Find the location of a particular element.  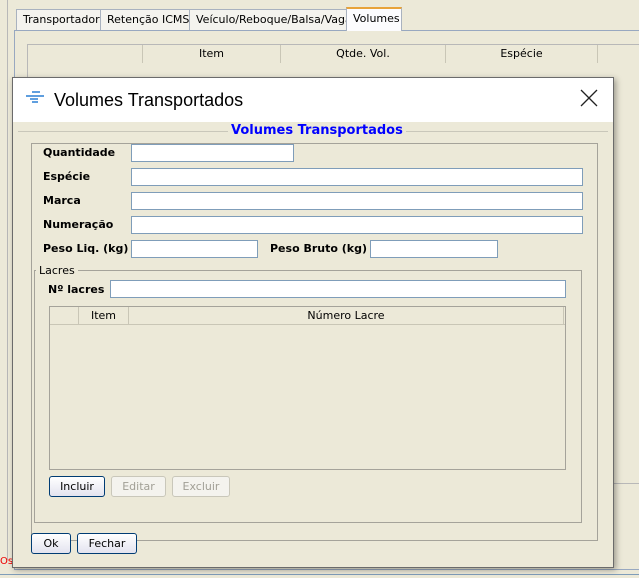

quantidade-label: Quantidade is located at coordinates (79, 152).